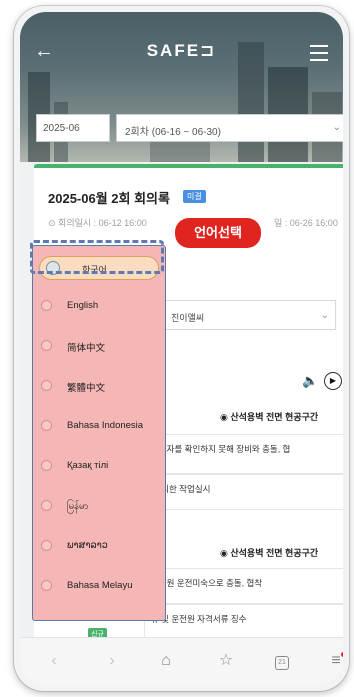 Image resolution: width=354 pixels, height=697 pixels. Describe the element at coordinates (218, 233) in the screenshot. I see `language-select-callout: 언어선택` at that location.